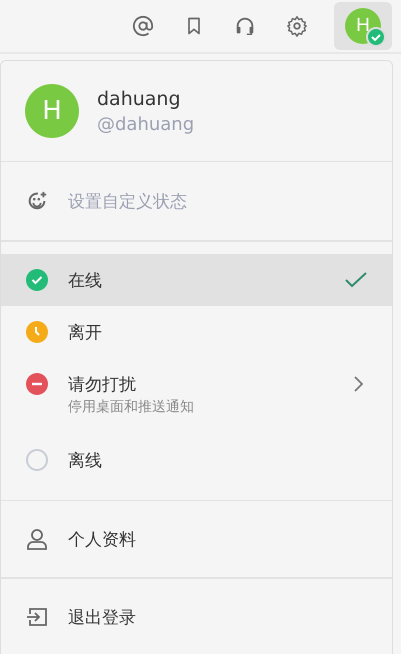  Describe the element at coordinates (196, 332) in the screenshot. I see `status-item: 离开` at that location.